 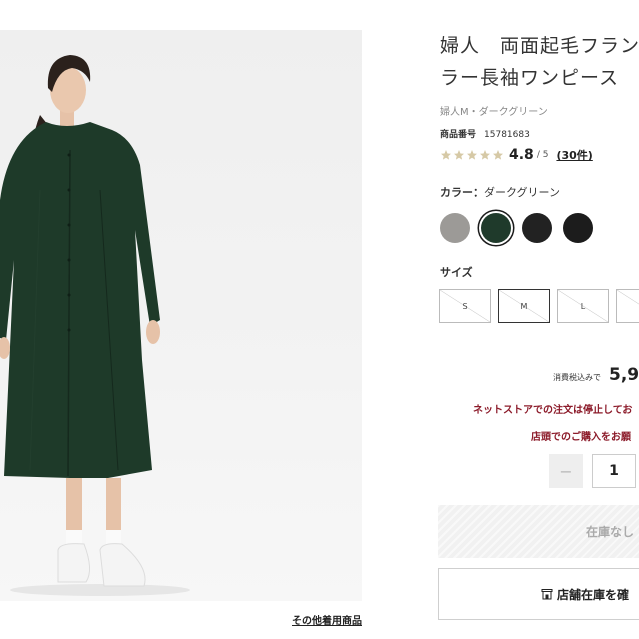 I want to click on product-title: 婦人 両面起毛フラン ラー長袖ワンピース, so click(x=539, y=62).